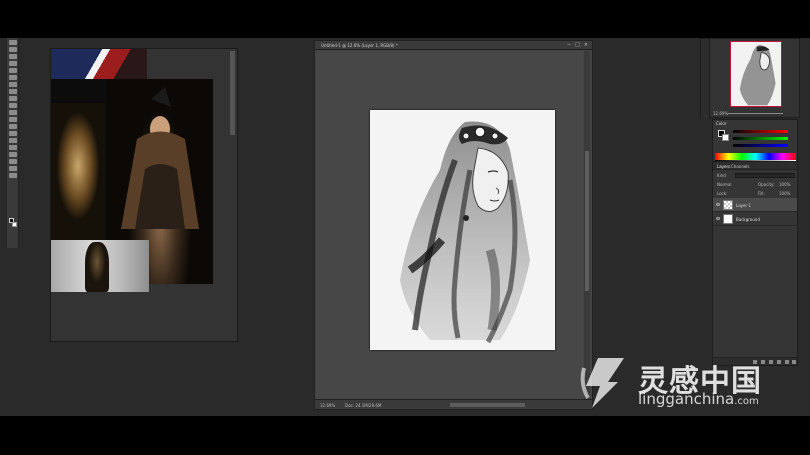  Describe the element at coordinates (721, 175) in the screenshot. I see `layer-filter-kind: Kind` at that location.